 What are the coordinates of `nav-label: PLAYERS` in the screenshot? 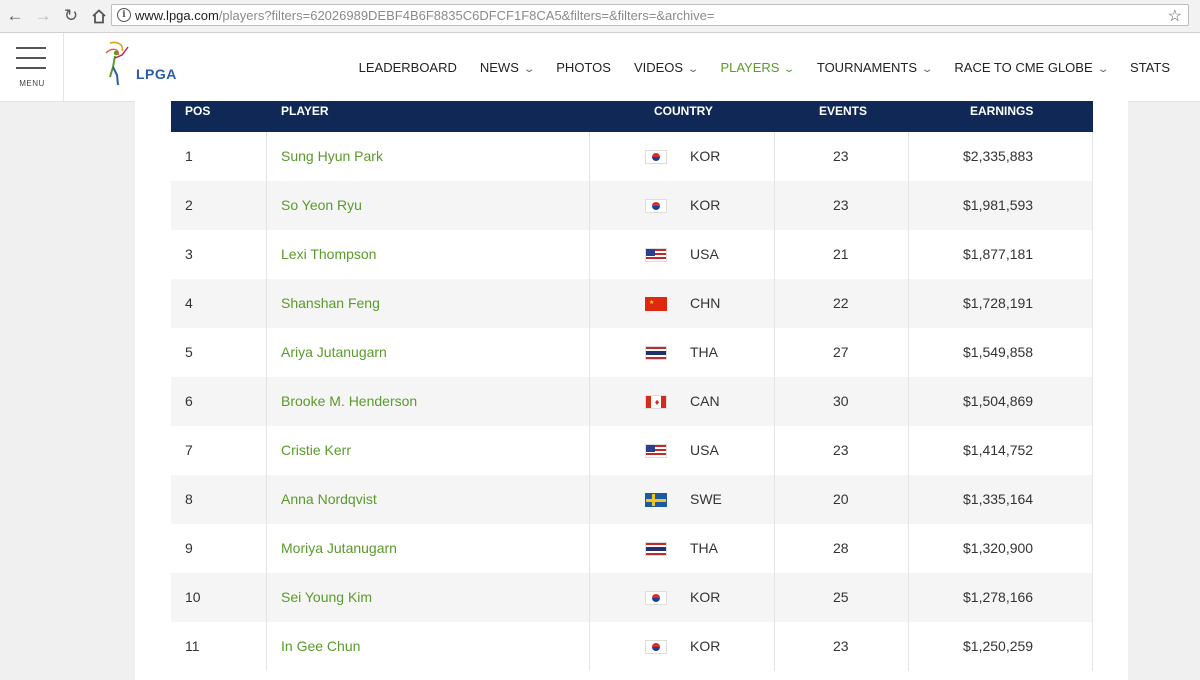 It's located at (750, 67).